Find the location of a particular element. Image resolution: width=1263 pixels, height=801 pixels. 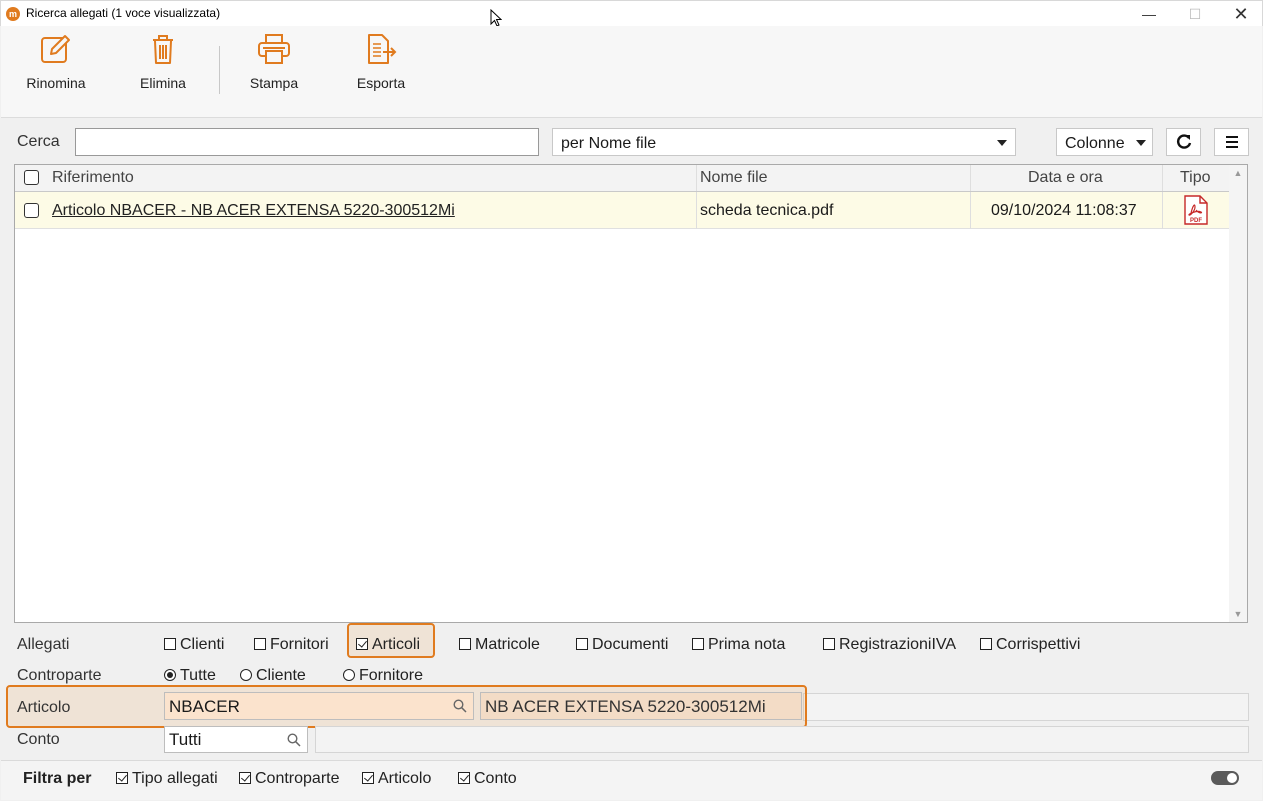

article-code-input: NBACER is located at coordinates (319, 706).